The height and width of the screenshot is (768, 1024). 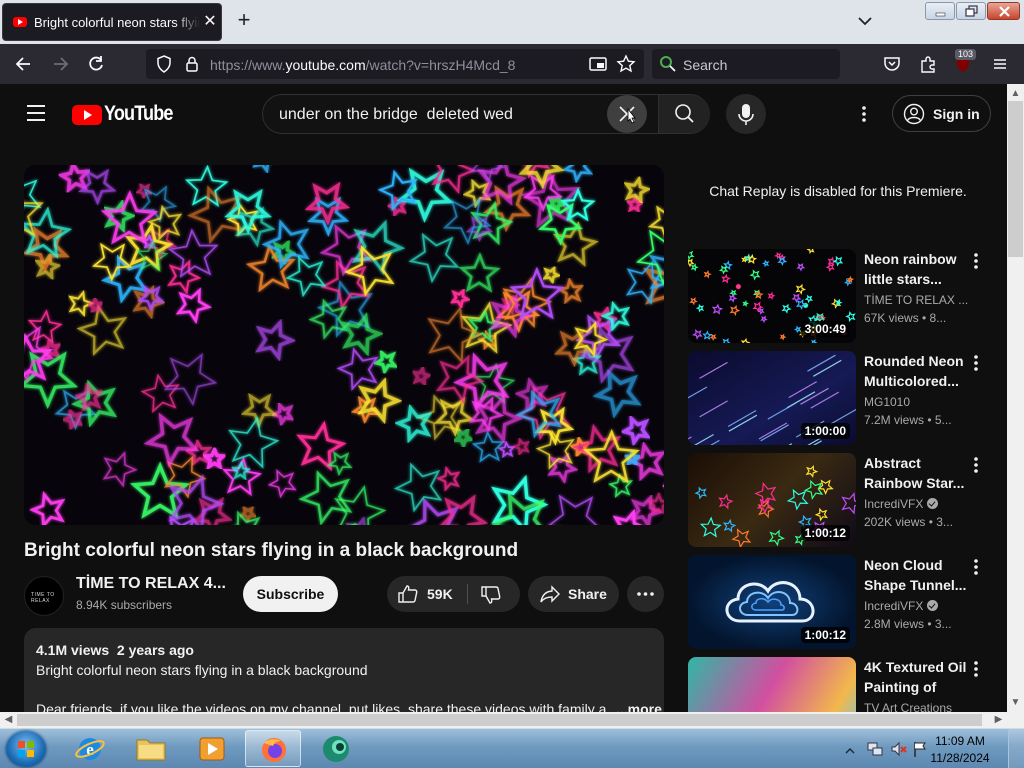 What do you see at coordinates (746, 114) in the screenshot?
I see `voice-search-mic-icon` at bounding box center [746, 114].